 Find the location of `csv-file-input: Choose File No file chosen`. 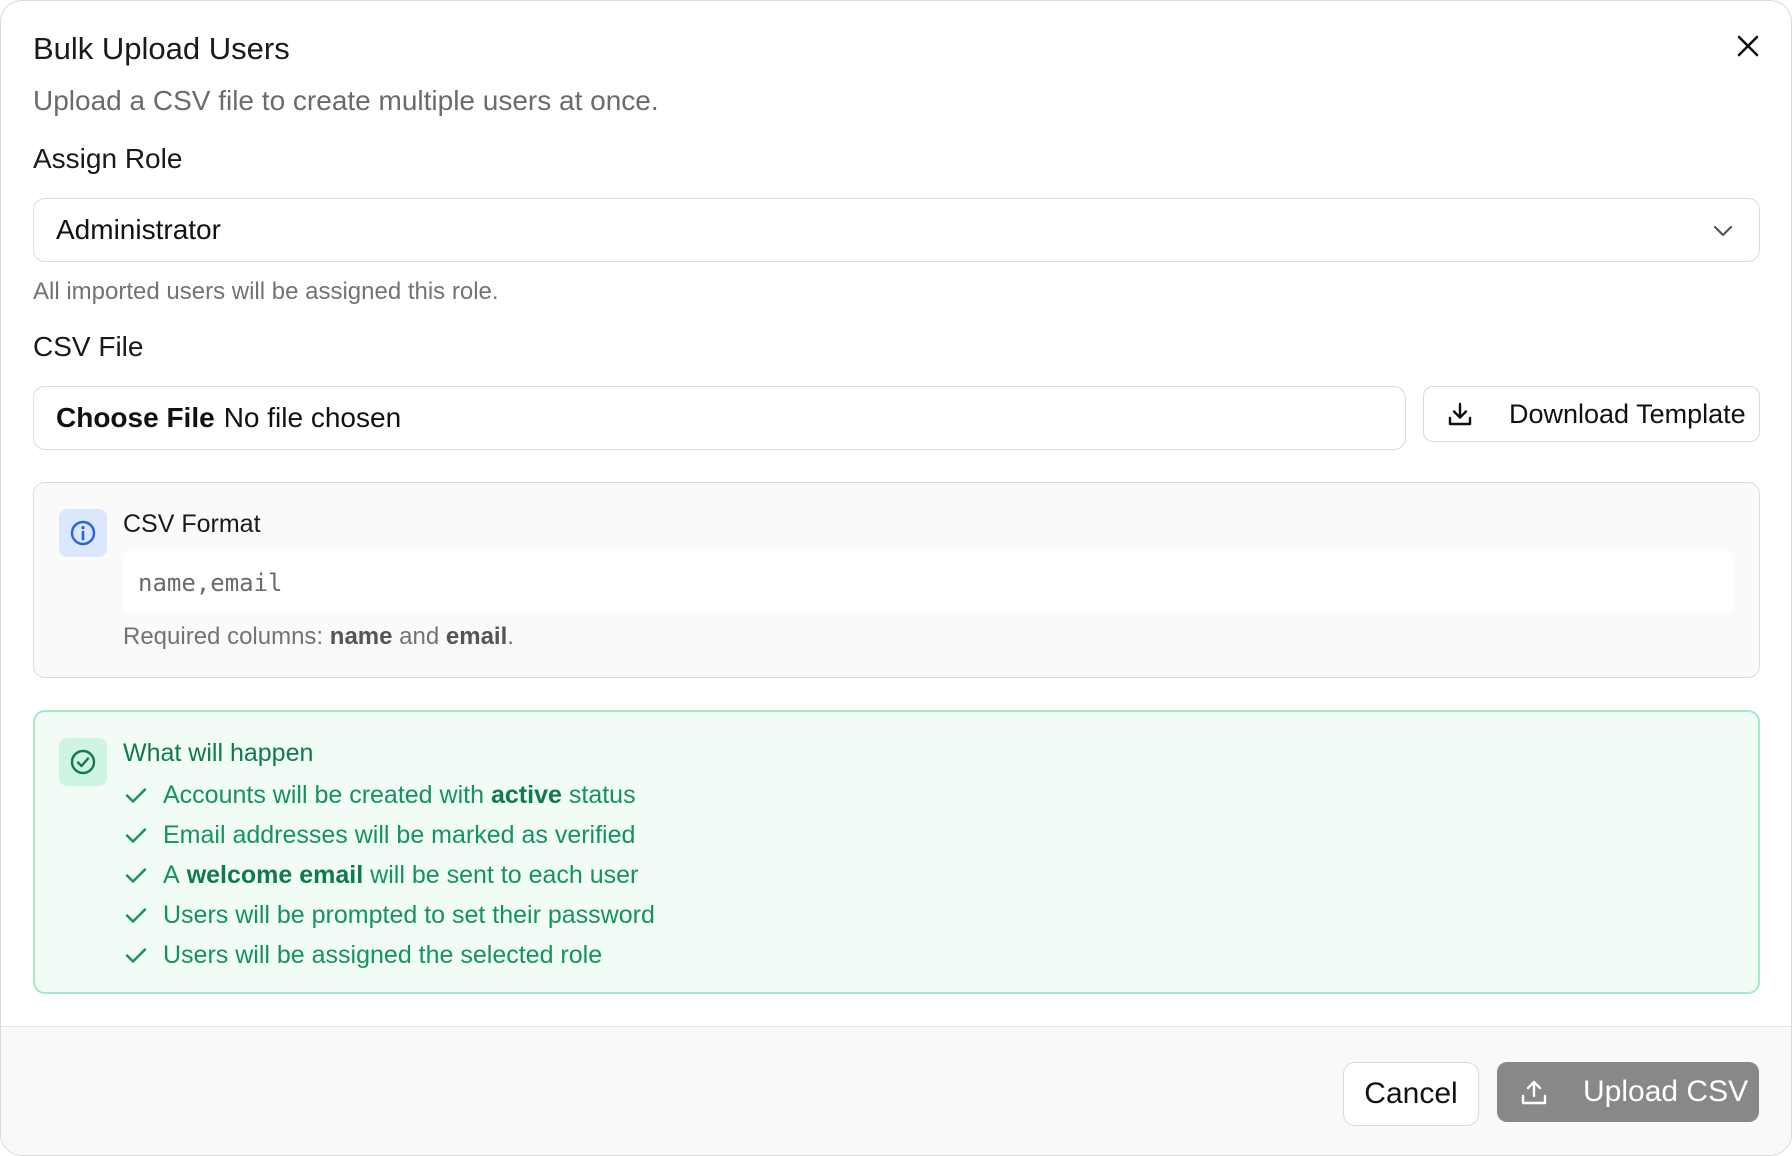

csv-file-input: Choose File No file chosen is located at coordinates (719, 418).